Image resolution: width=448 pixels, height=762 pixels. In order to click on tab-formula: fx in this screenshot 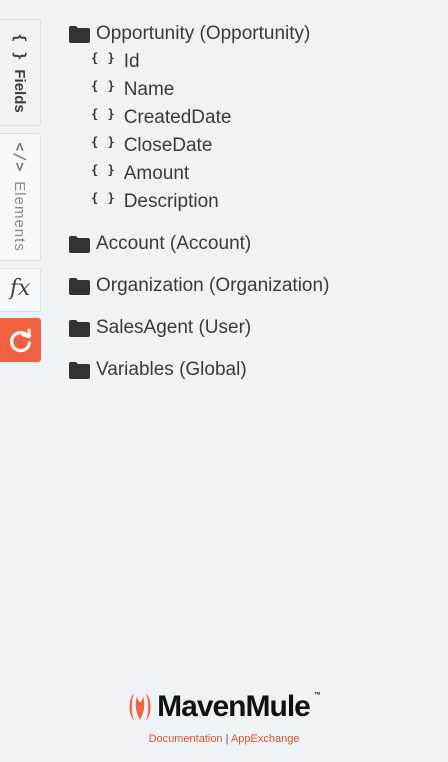, I will do `click(20, 290)`.